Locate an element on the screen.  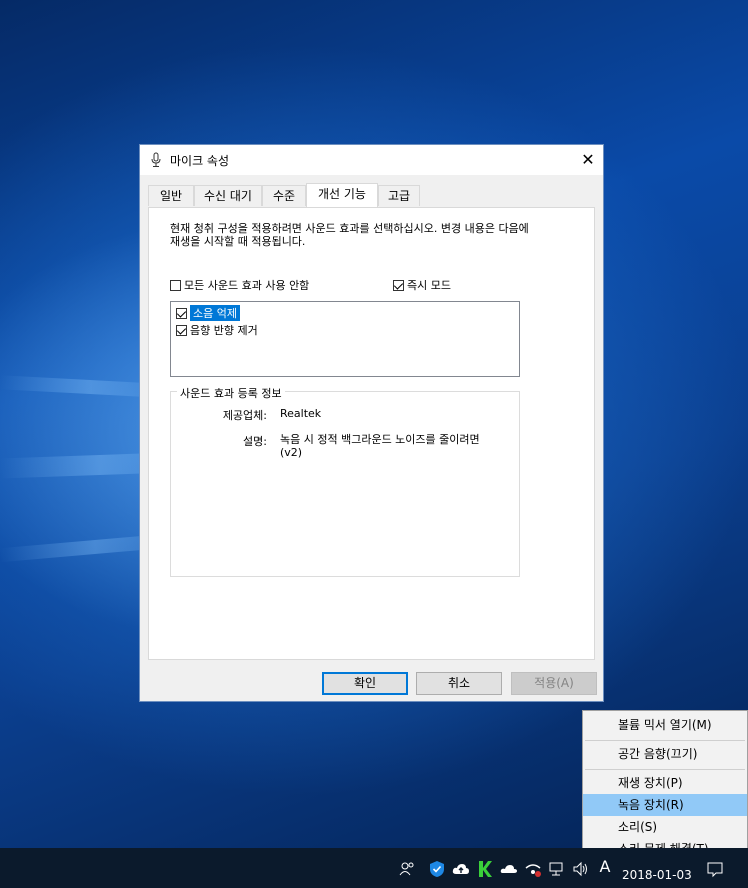
apply-button: 적용(A) is located at coordinates (554, 683).